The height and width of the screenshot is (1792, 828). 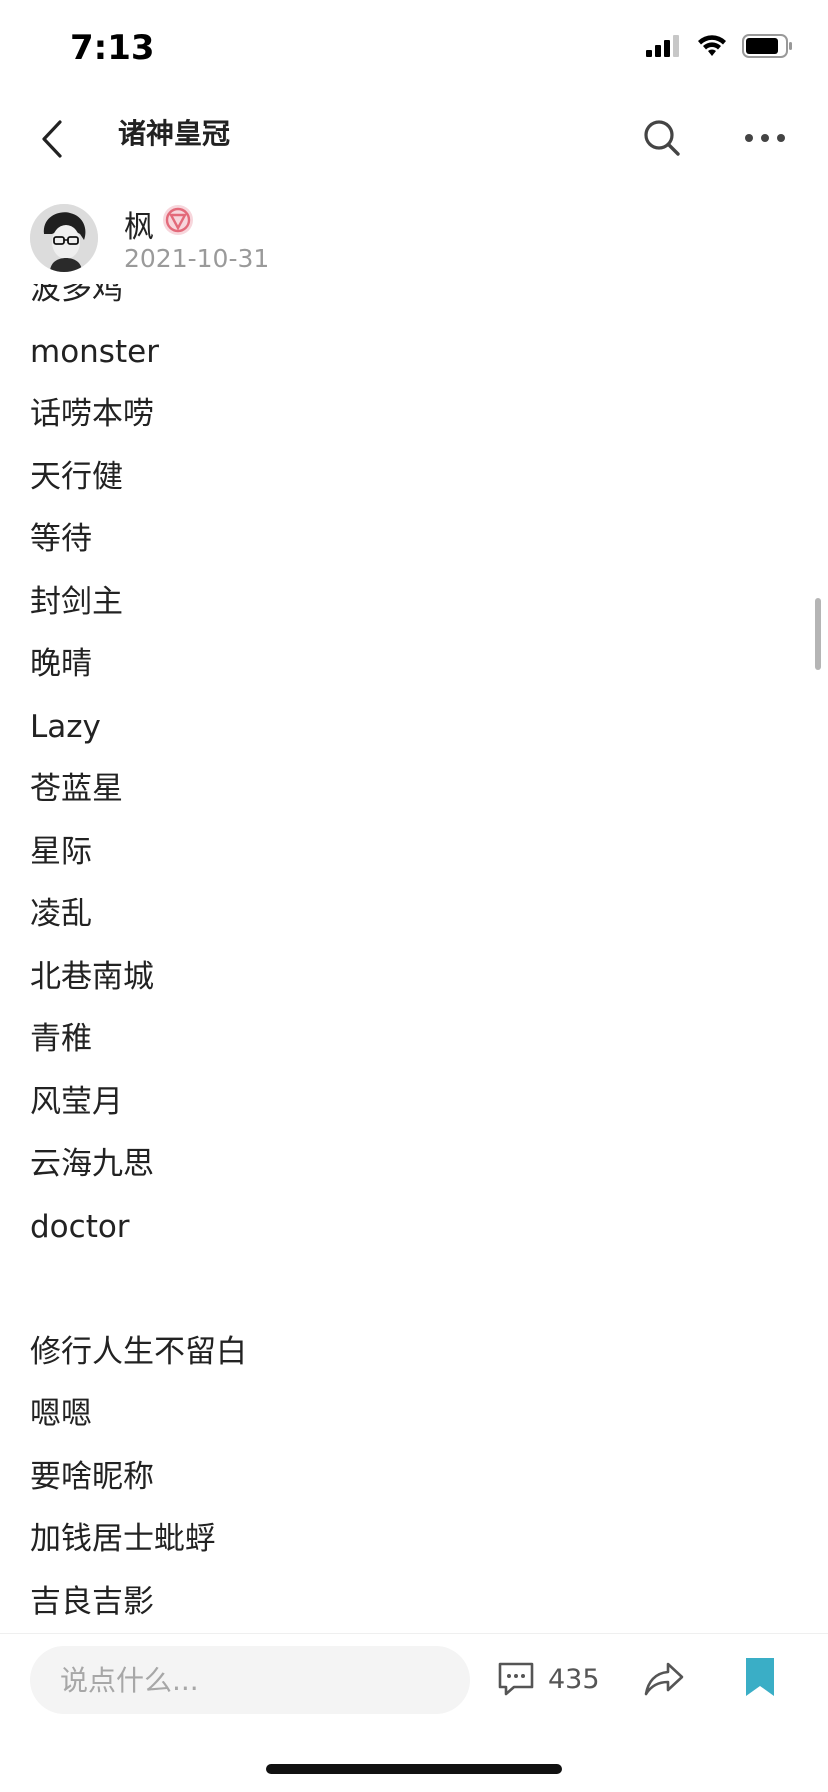 I want to click on comment-input, so click(x=250, y=1680).